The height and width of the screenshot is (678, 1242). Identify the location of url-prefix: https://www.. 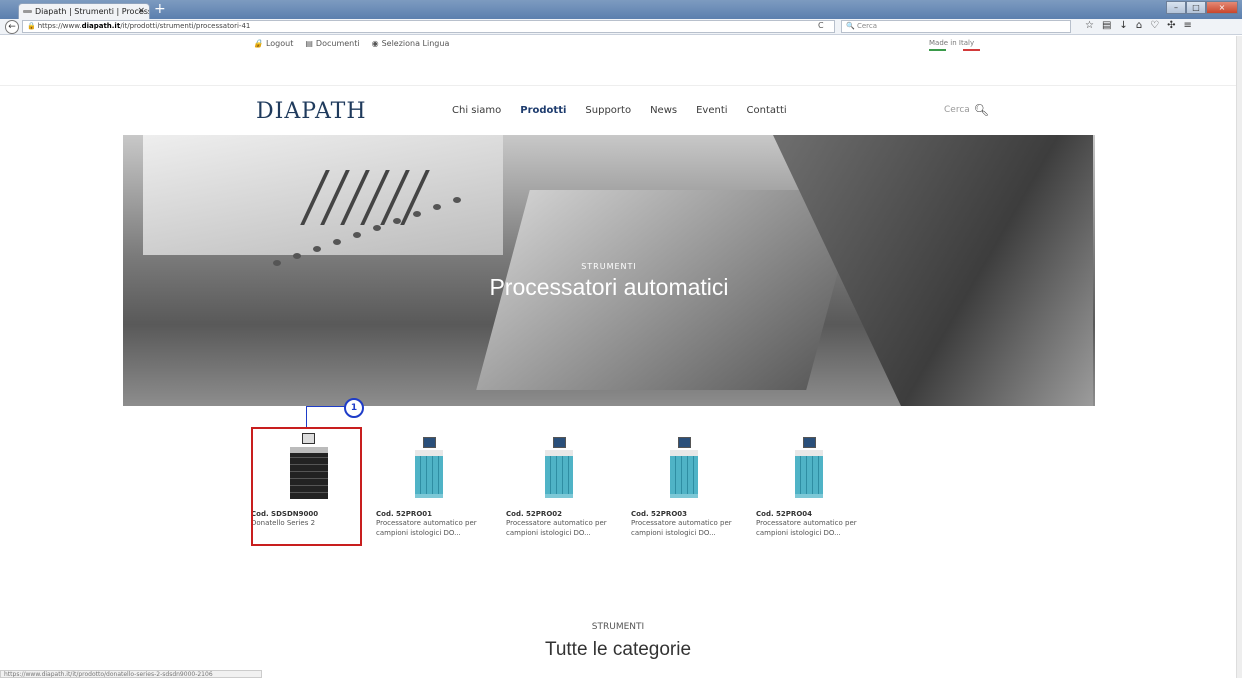
(59, 26).